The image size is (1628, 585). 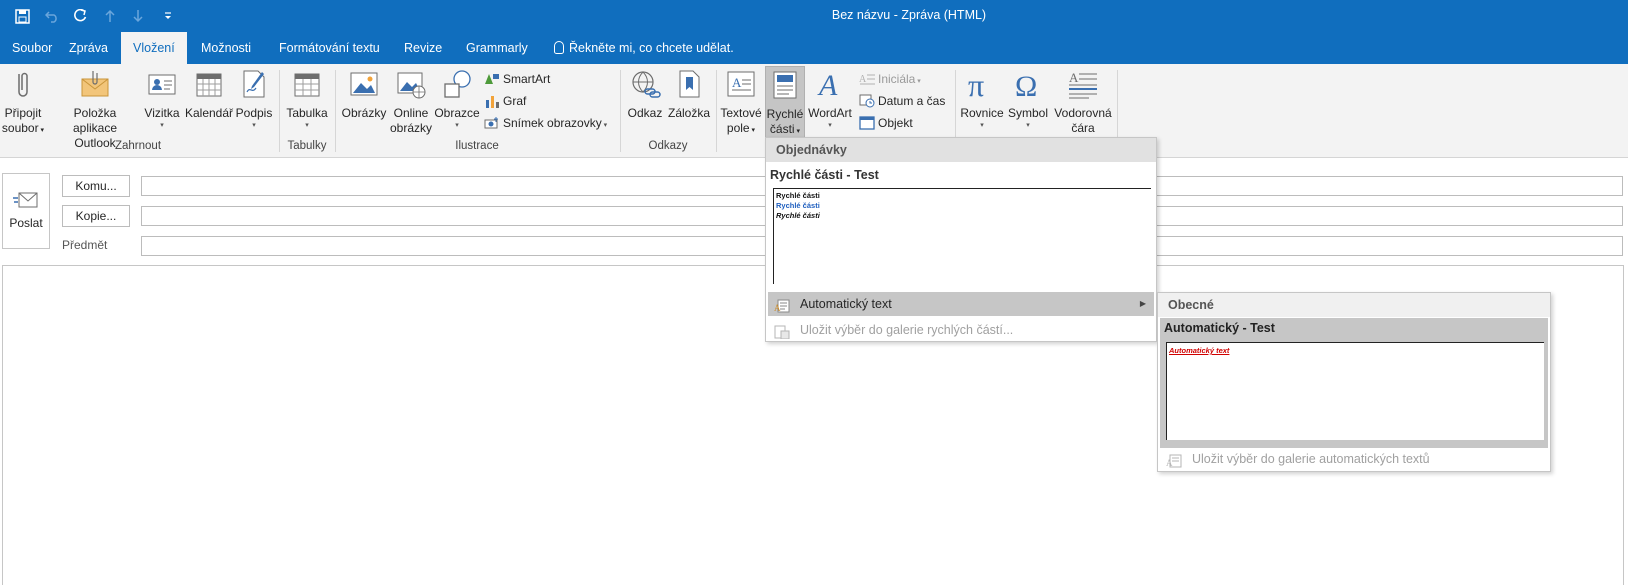 What do you see at coordinates (423, 48) in the screenshot?
I see `tab-revize: Revize` at bounding box center [423, 48].